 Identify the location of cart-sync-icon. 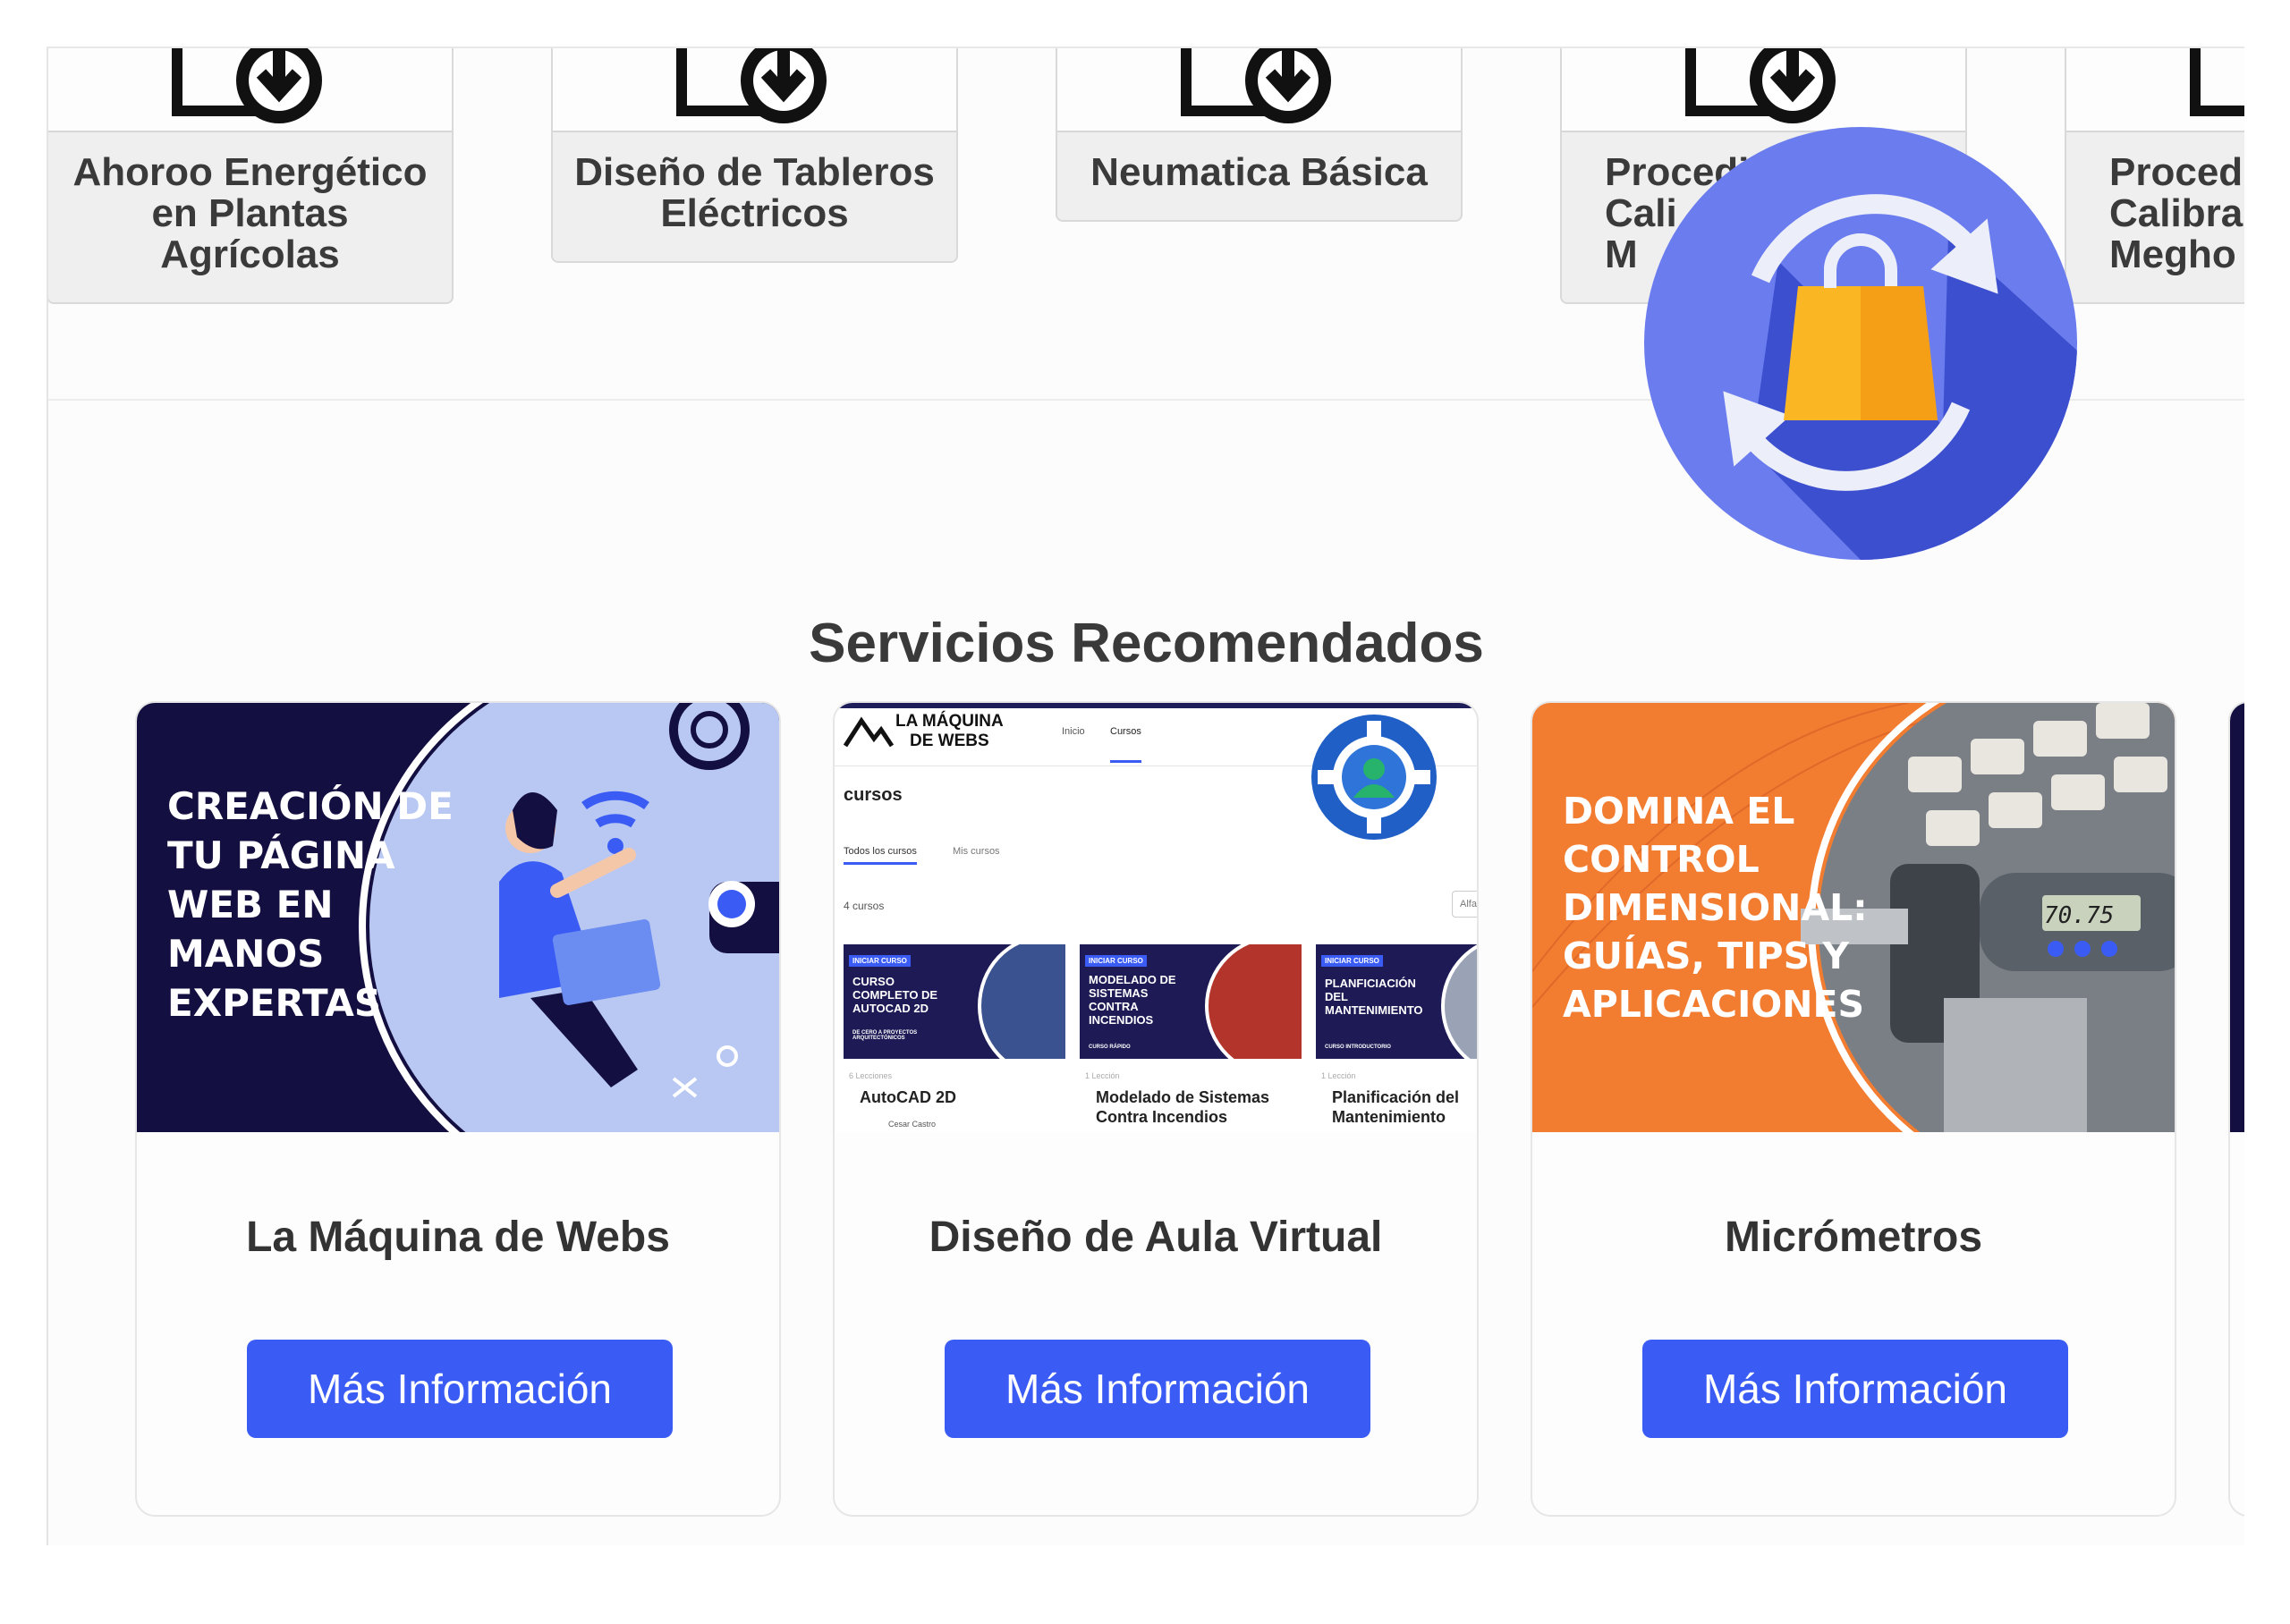
(1860, 343).